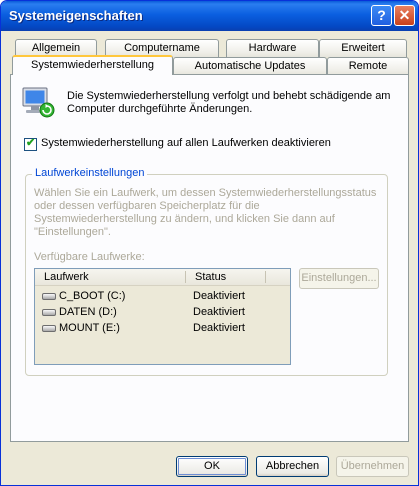 The width and height of the screenshot is (419, 486). What do you see at coordinates (92, 296) in the screenshot?
I see `drive-name: C_BOOT (C:)` at bounding box center [92, 296].